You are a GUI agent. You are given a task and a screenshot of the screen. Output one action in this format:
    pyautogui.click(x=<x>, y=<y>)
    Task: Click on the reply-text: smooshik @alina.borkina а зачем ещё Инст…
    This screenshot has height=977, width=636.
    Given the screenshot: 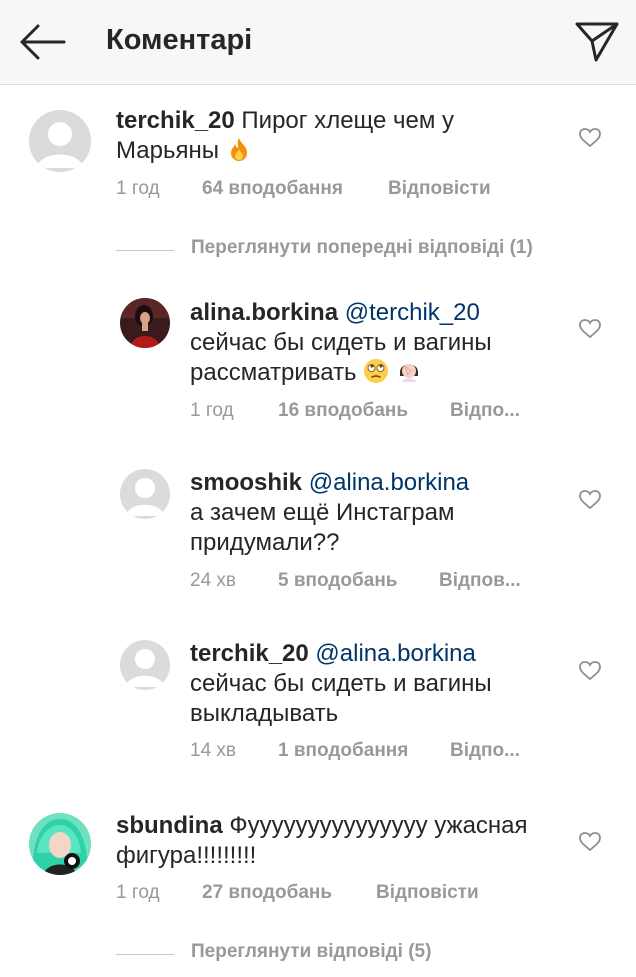 What is the action you would take?
    pyautogui.click(x=380, y=513)
    